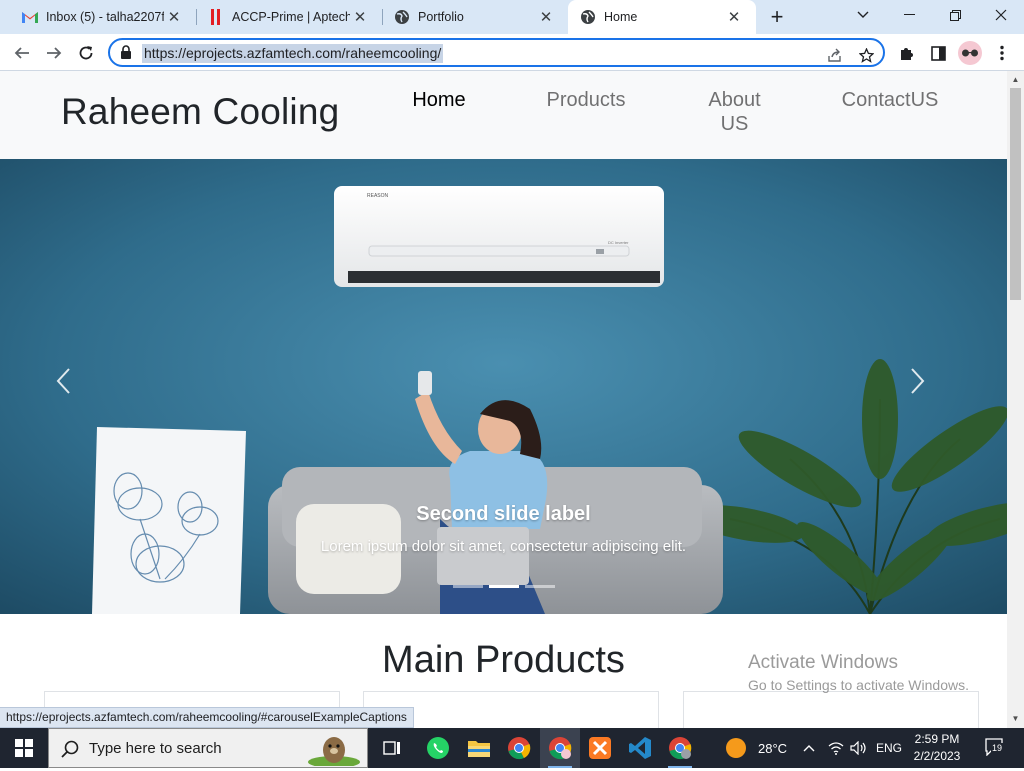 The width and height of the screenshot is (1024, 771). Describe the element at coordinates (777, 17) in the screenshot. I see `new-tab-icon: +` at that location.